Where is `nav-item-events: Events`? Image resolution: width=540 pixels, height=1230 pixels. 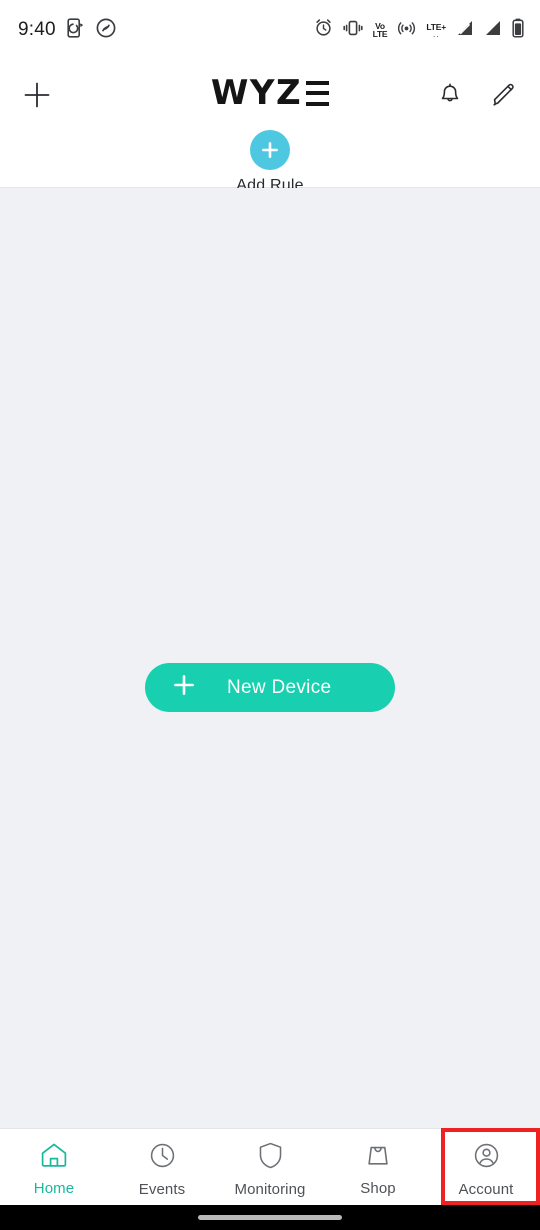
nav-item-events: Events is located at coordinates (162, 1167).